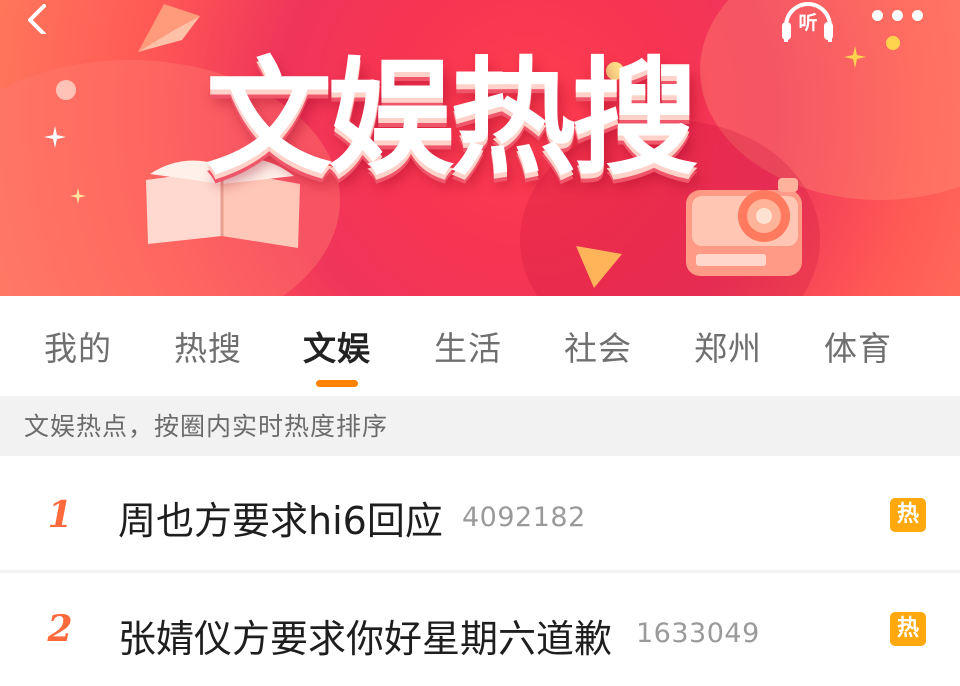  What do you see at coordinates (280, 517) in the screenshot?
I see `topic-title: 周也方要求hi6回应` at bounding box center [280, 517].